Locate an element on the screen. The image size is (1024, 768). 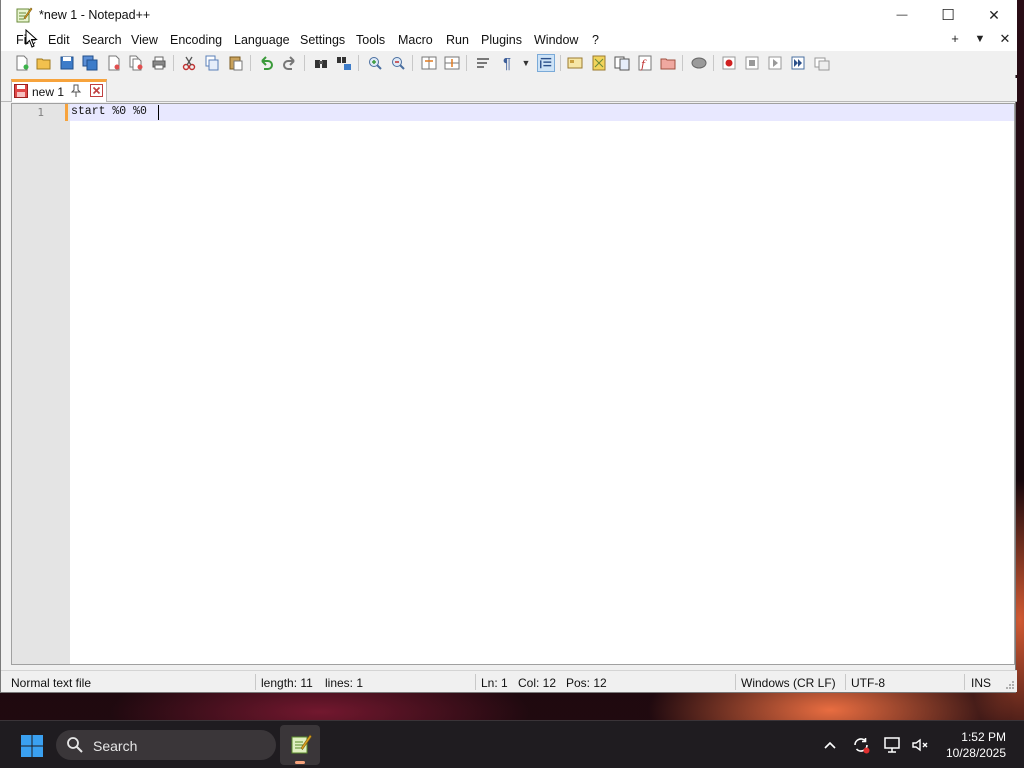
close-window-button: ✕ is located at coordinates (994, 15).